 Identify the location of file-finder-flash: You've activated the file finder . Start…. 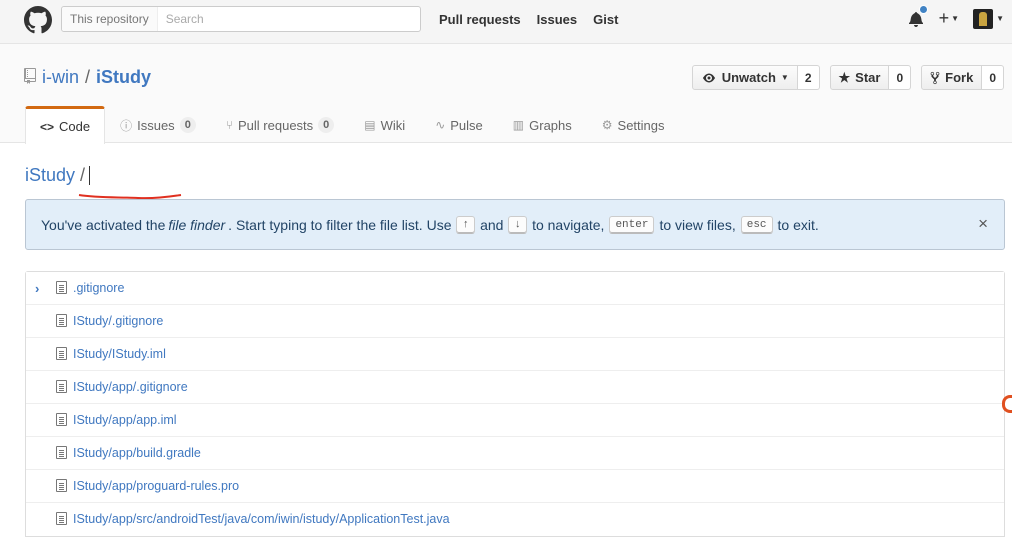
(515, 224).